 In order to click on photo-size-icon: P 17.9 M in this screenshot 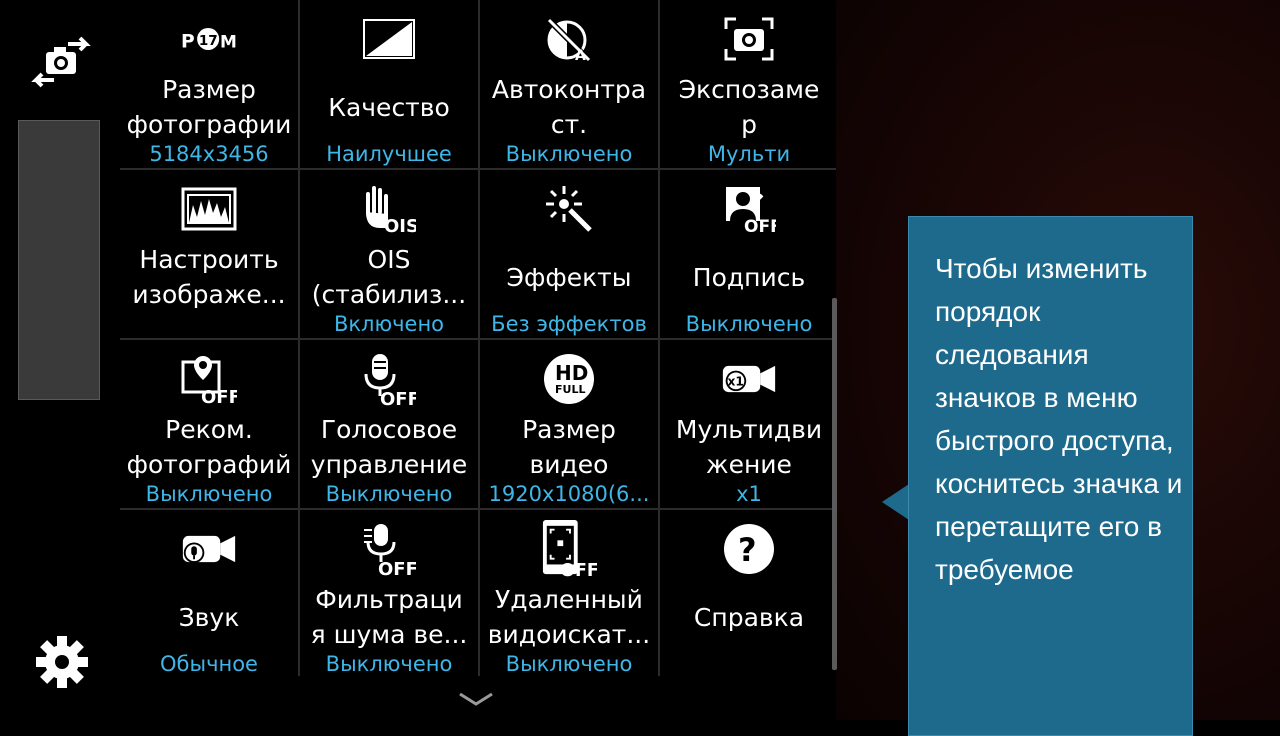, I will do `click(209, 39)`.